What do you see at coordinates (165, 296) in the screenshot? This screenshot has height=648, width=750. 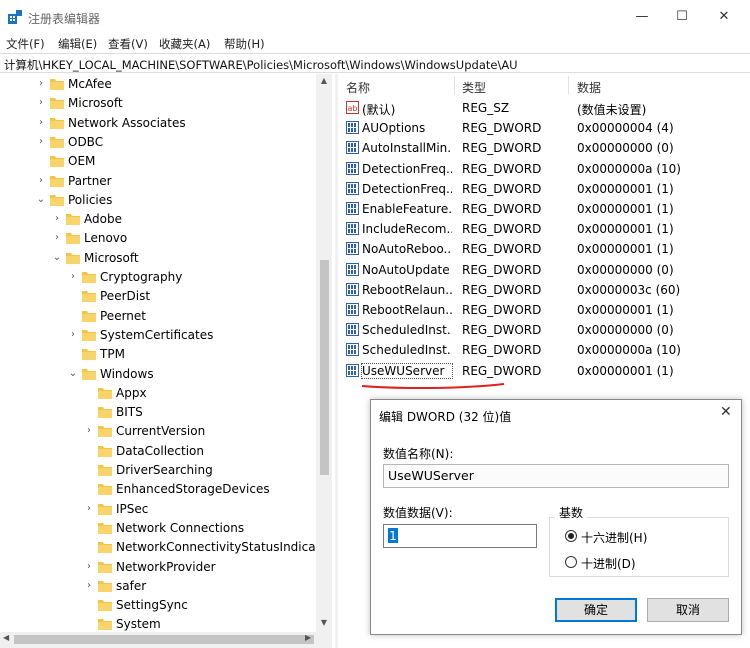 I see `tree-item: PeerDist` at bounding box center [165, 296].